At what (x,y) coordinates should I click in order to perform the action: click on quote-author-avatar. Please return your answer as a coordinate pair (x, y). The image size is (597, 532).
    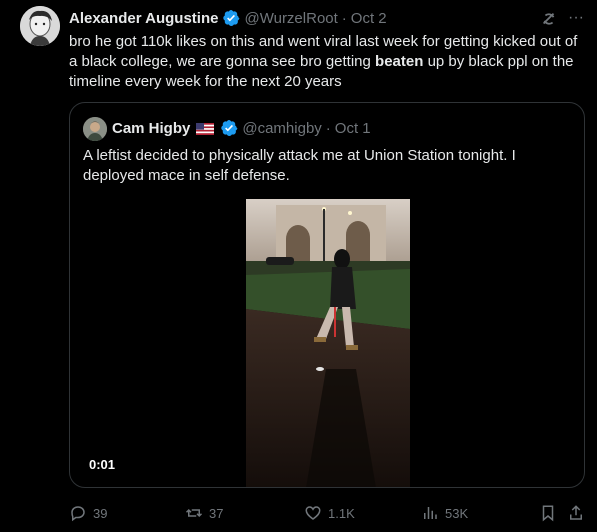
    Looking at the image, I should click on (95, 129).